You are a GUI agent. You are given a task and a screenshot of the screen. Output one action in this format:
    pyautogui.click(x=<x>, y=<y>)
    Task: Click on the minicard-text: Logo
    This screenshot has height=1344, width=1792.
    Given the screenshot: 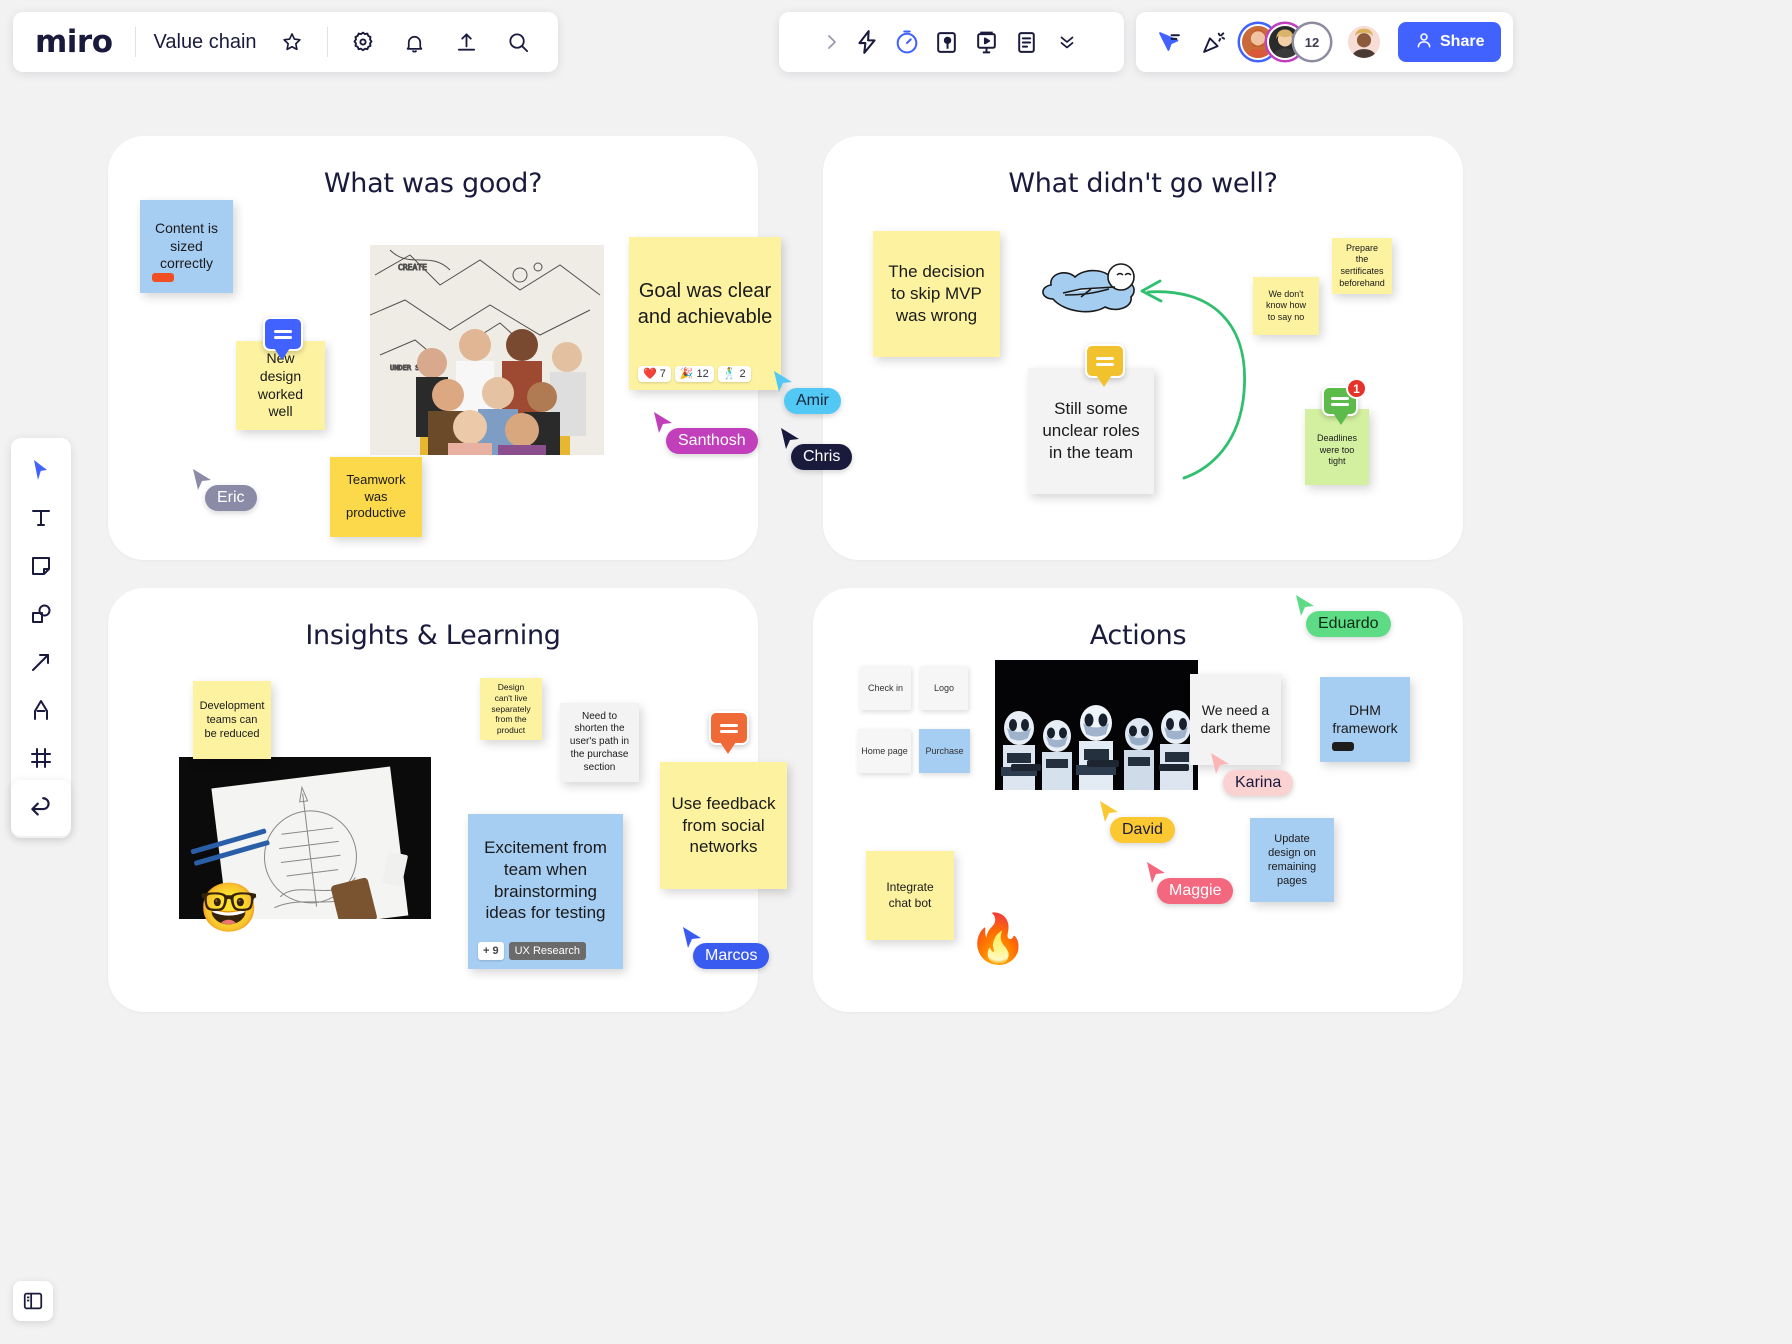 What is the action you would take?
    pyautogui.click(x=944, y=688)
    